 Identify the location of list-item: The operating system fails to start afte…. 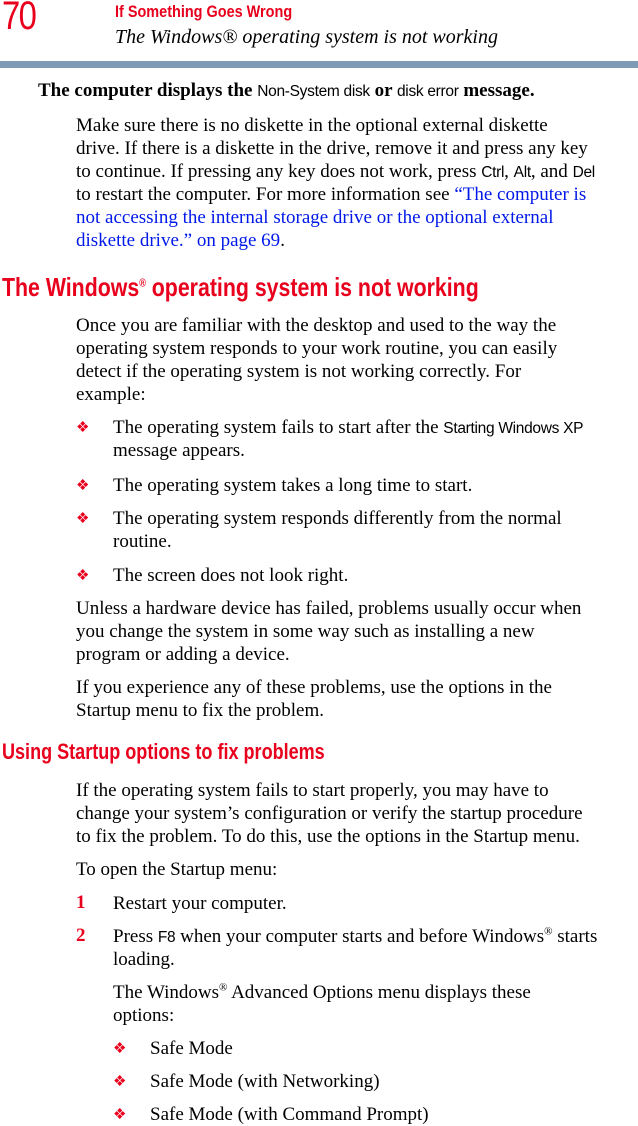
(348, 427).